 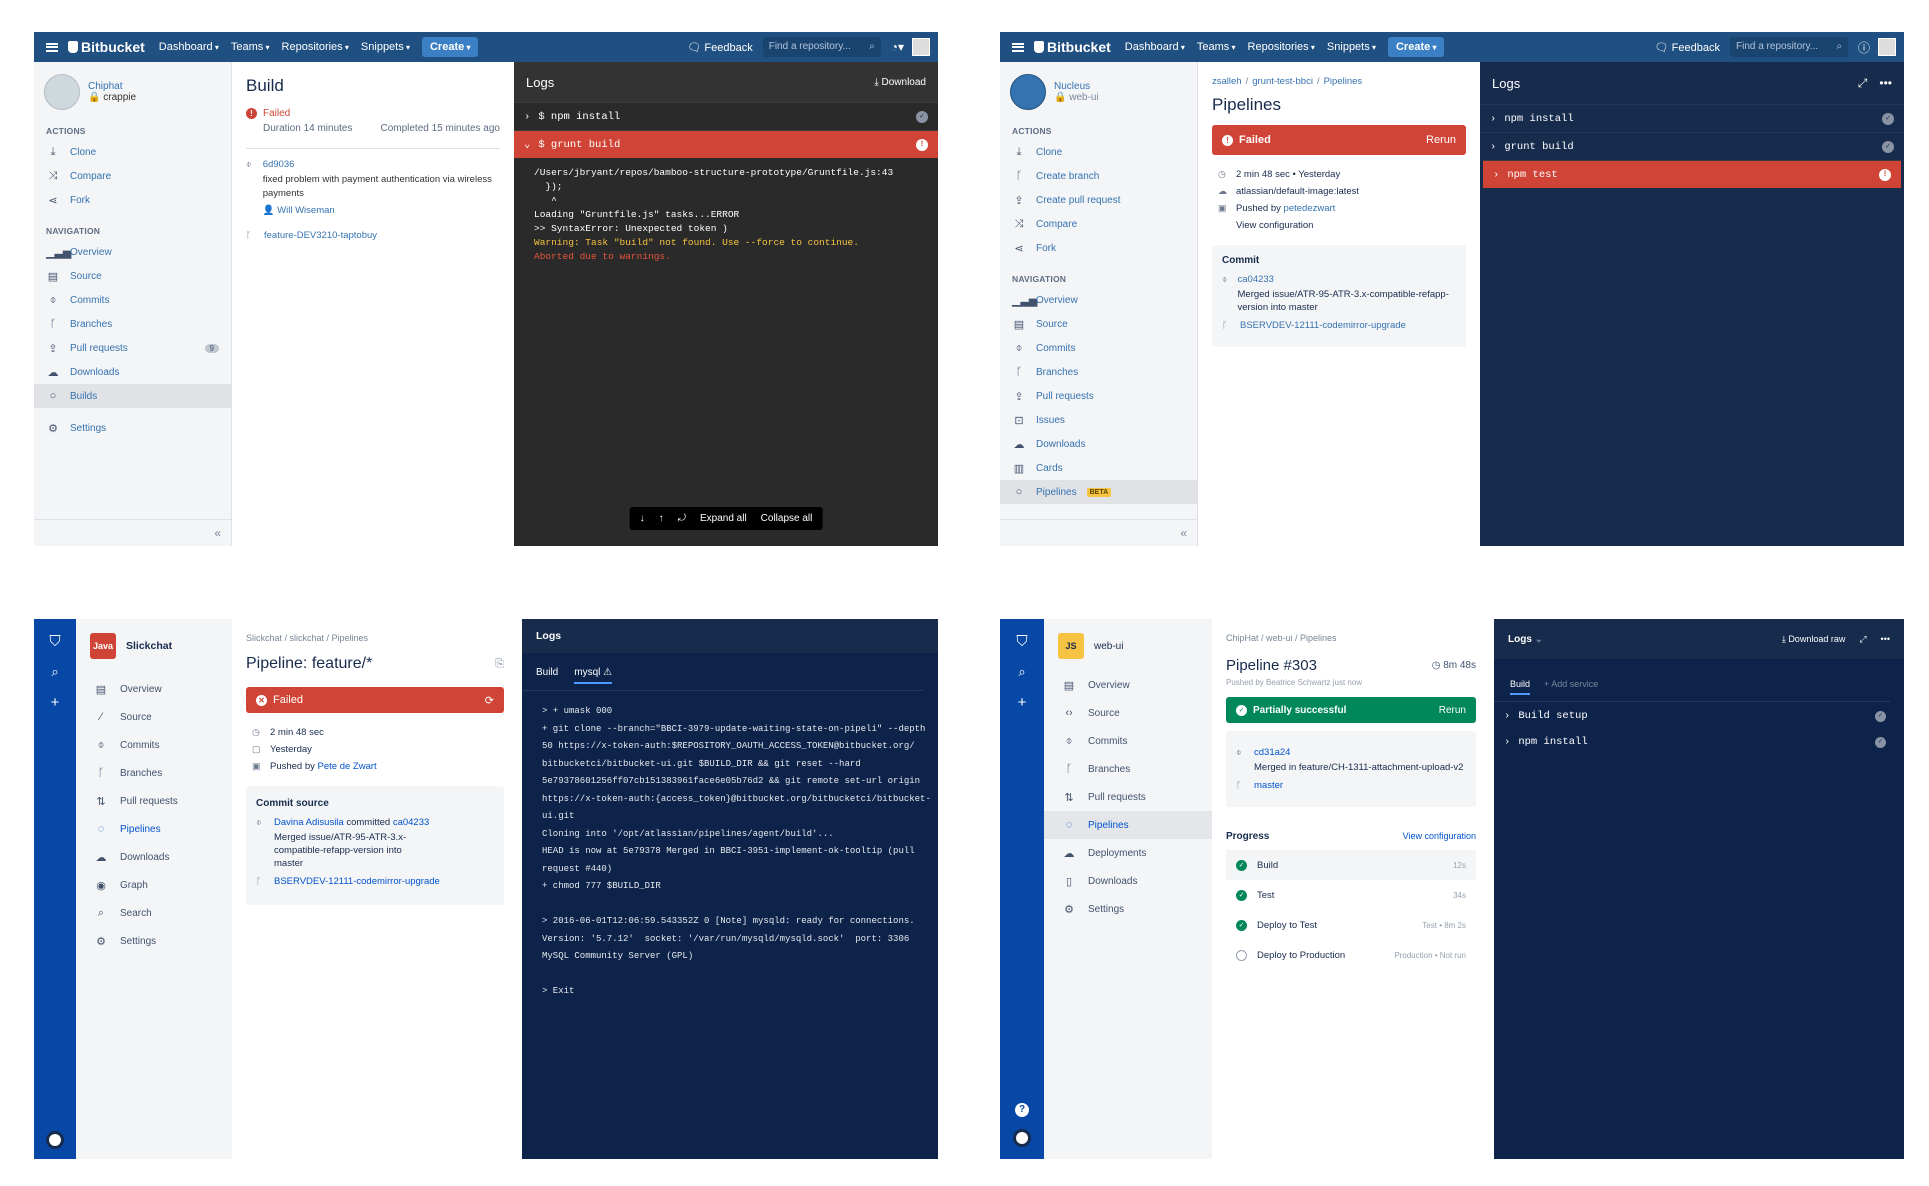 I want to click on sidebar-item-source: ⁄ Source, so click(x=154, y=717).